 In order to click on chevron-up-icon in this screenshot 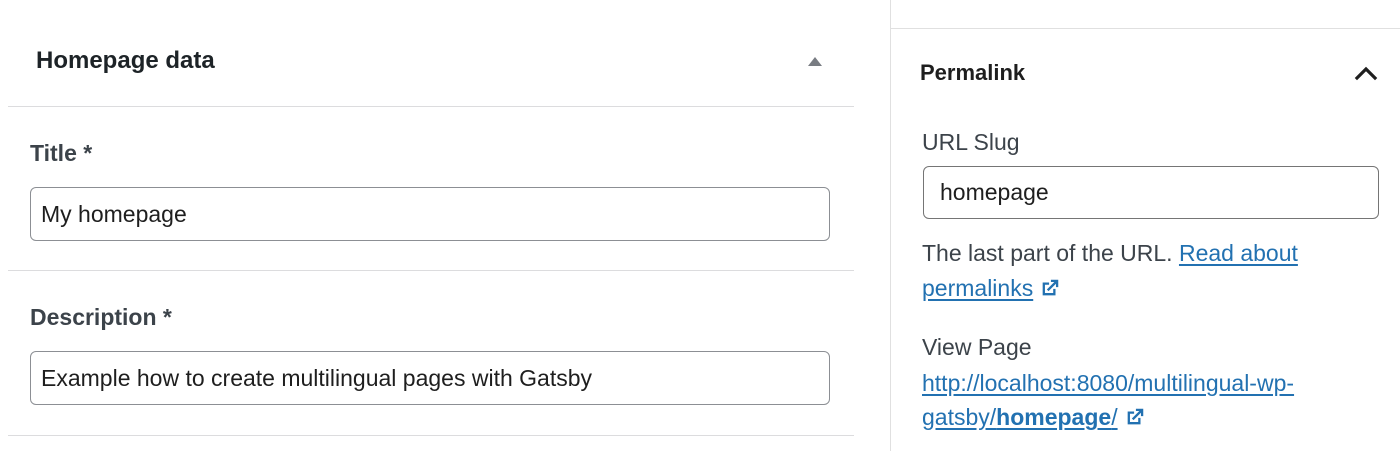, I will do `click(1366, 73)`.